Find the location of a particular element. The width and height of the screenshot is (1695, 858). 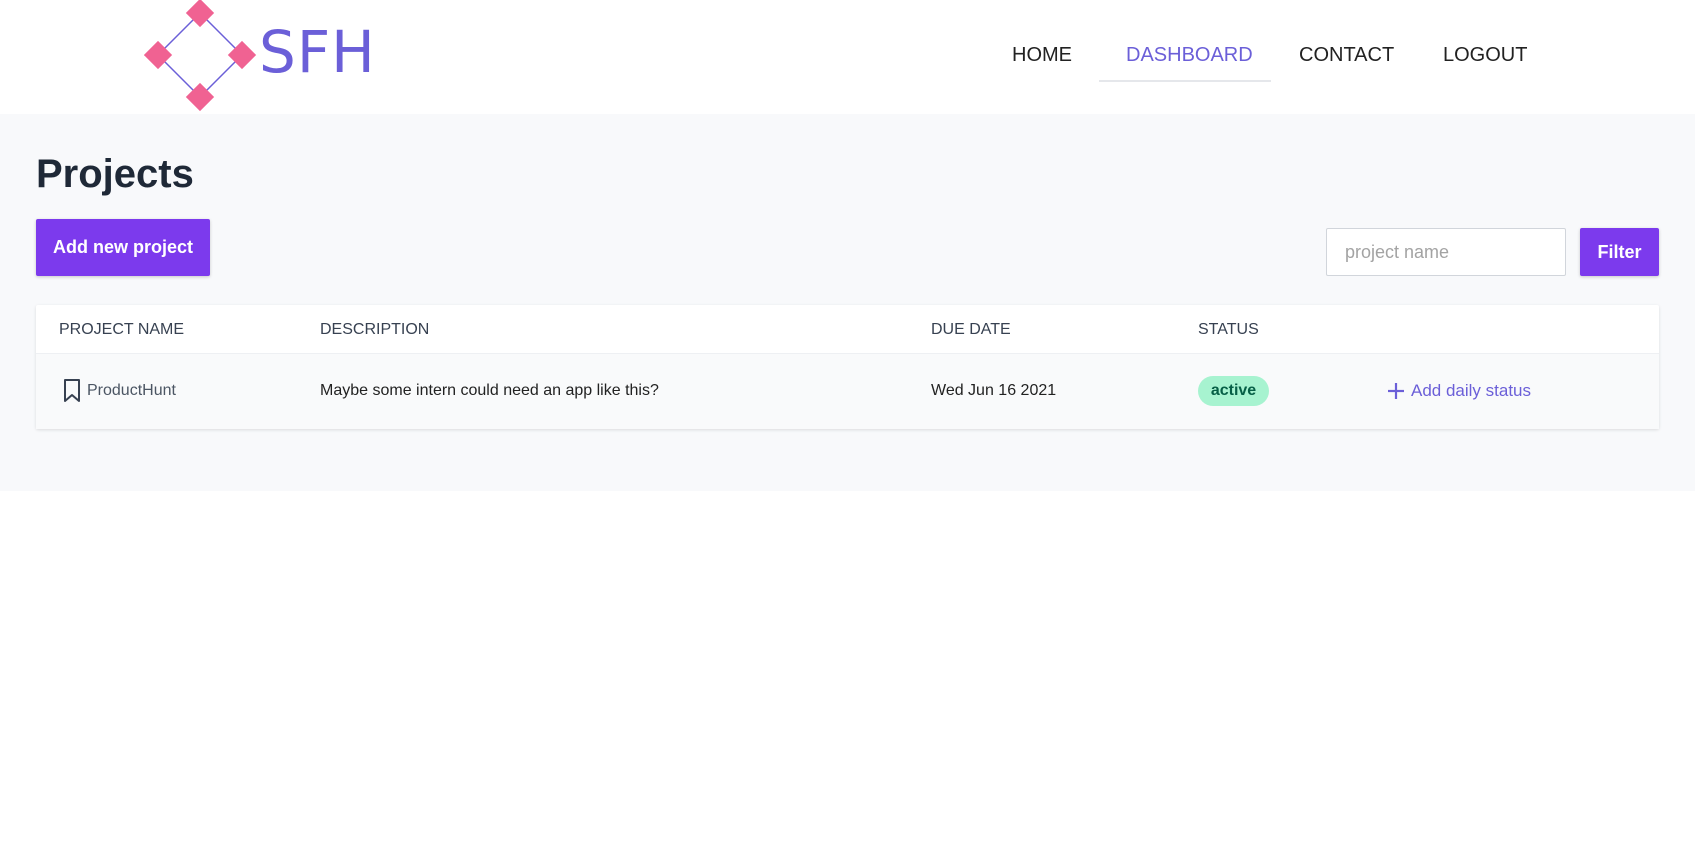

page-title: Projects is located at coordinates (115, 174).